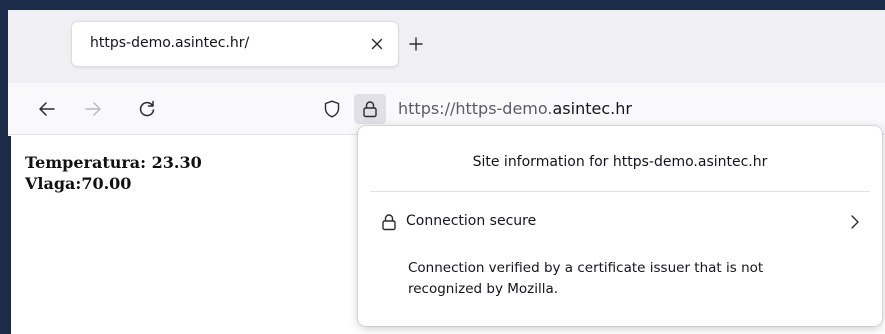 This screenshot has height=334, width=885. Describe the element at coordinates (176, 162) in the screenshot. I see `temperature-value: 23.30` at that location.